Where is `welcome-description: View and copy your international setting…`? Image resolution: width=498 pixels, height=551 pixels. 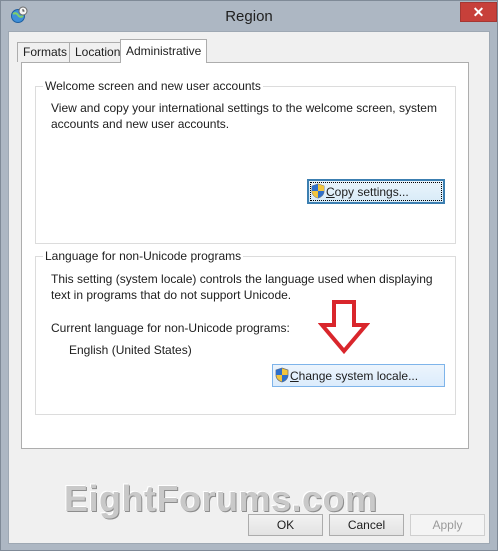
welcome-description: View and copy your international setting… is located at coordinates (251, 116).